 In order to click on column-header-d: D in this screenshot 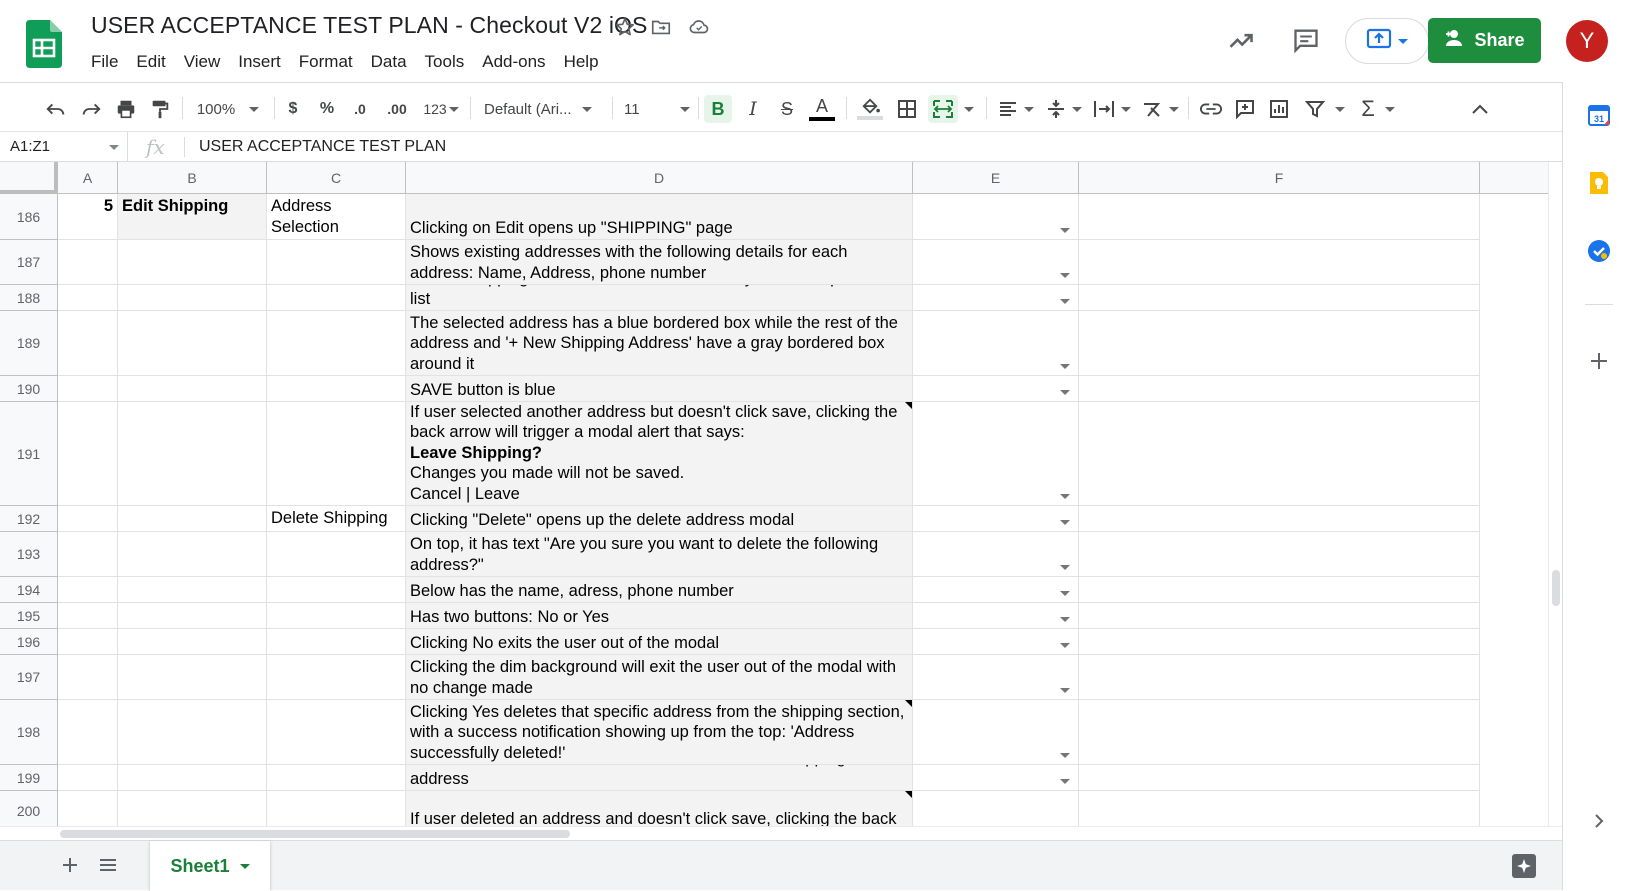, I will do `click(659, 178)`.